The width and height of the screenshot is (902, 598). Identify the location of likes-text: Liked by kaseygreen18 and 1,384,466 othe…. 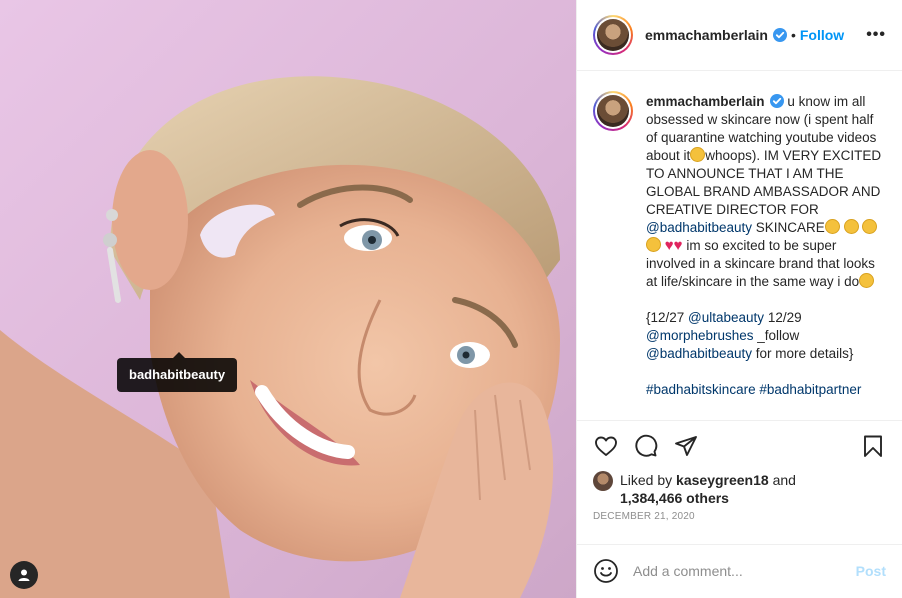
(708, 488).